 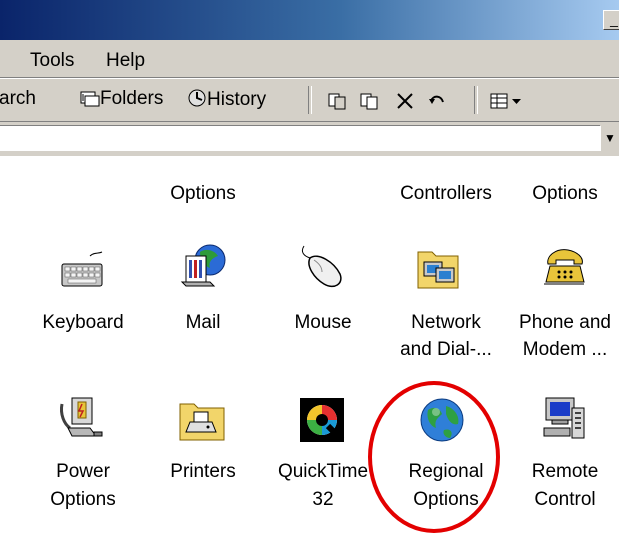 I want to click on address-dropdown-button: ▼, so click(x=609, y=138).